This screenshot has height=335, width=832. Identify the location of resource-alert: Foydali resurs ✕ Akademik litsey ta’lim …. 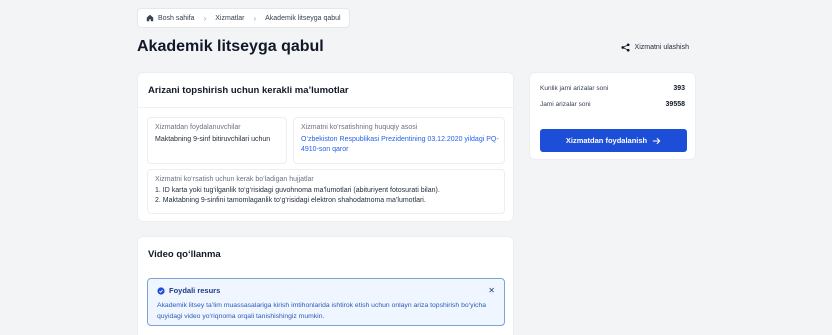
(326, 302).